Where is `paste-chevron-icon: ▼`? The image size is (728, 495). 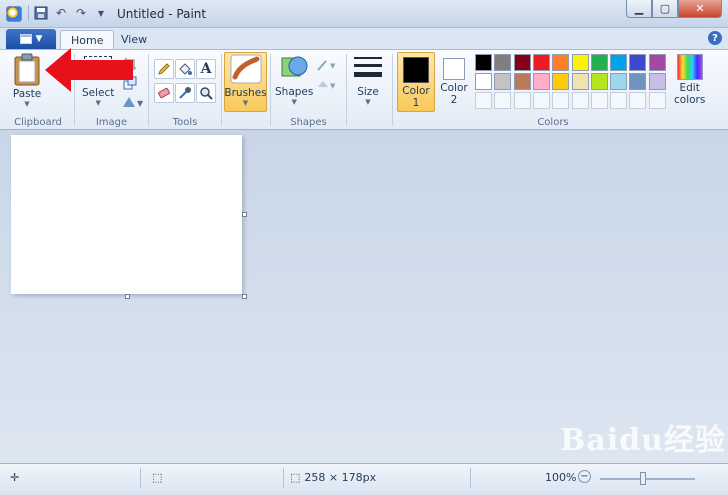
paste-chevron-icon: ▼ is located at coordinates (27, 104).